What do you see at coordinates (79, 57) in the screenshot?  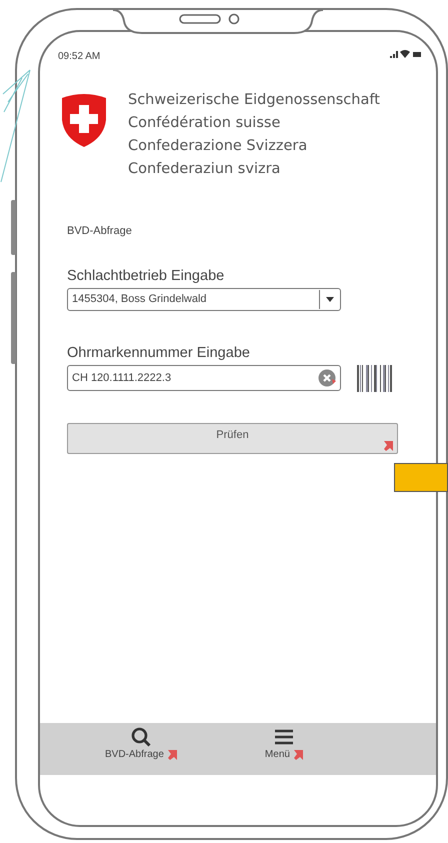 I see `status-time: 09:52 AM` at bounding box center [79, 57].